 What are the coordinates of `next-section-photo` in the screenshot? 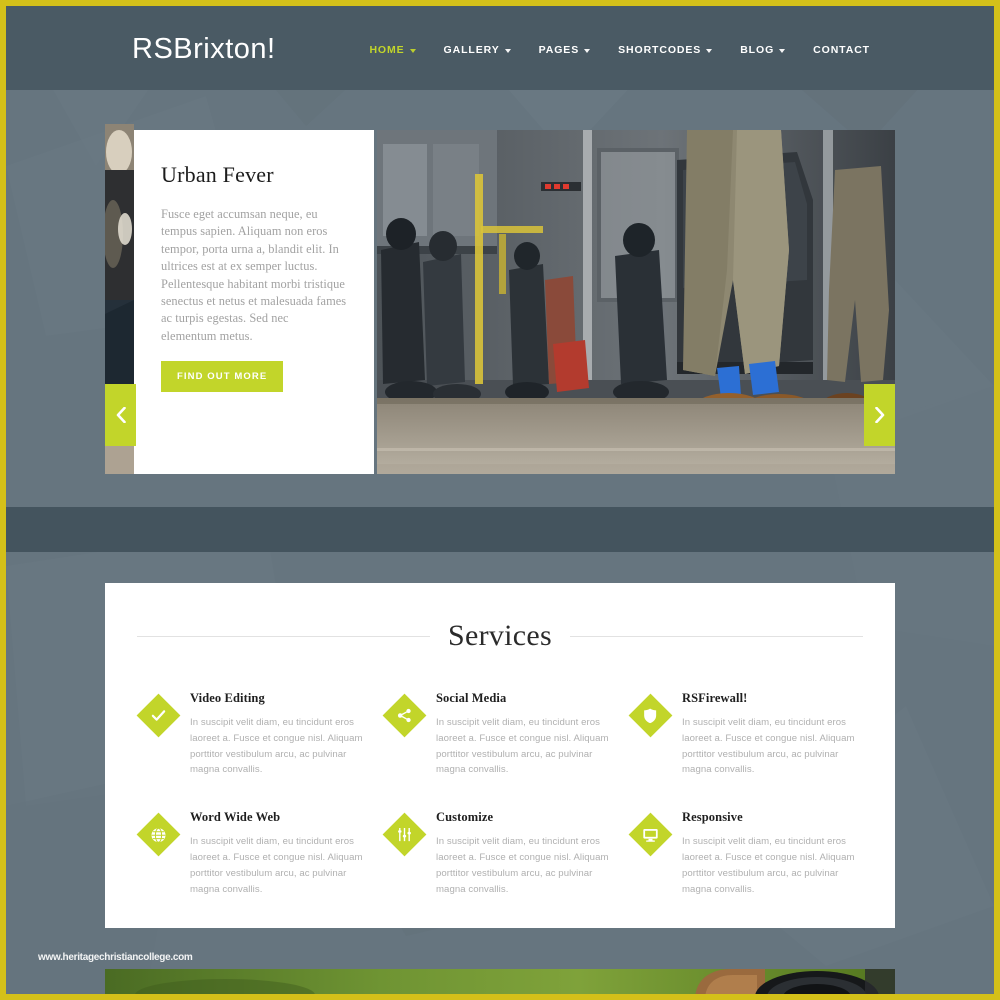 It's located at (500, 981).